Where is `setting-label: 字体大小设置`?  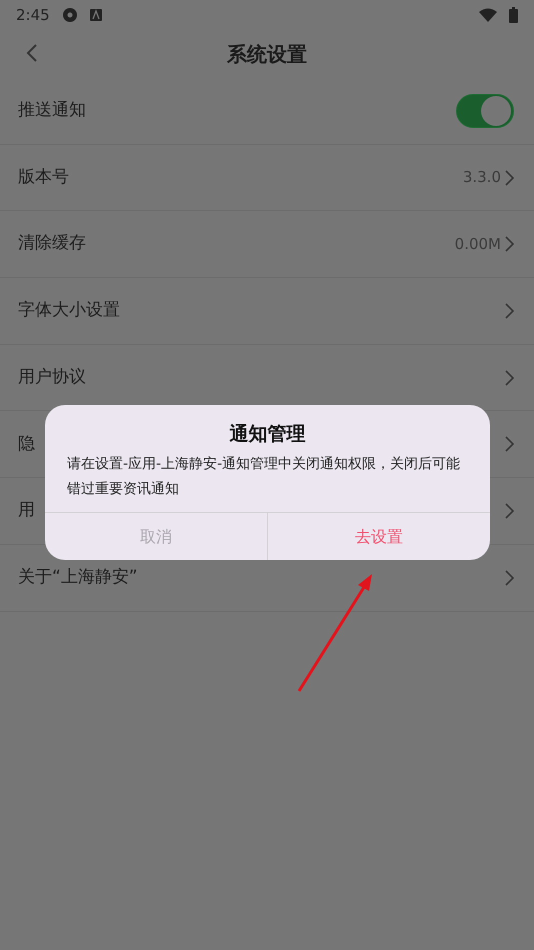
setting-label: 字体大小设置 is located at coordinates (69, 310).